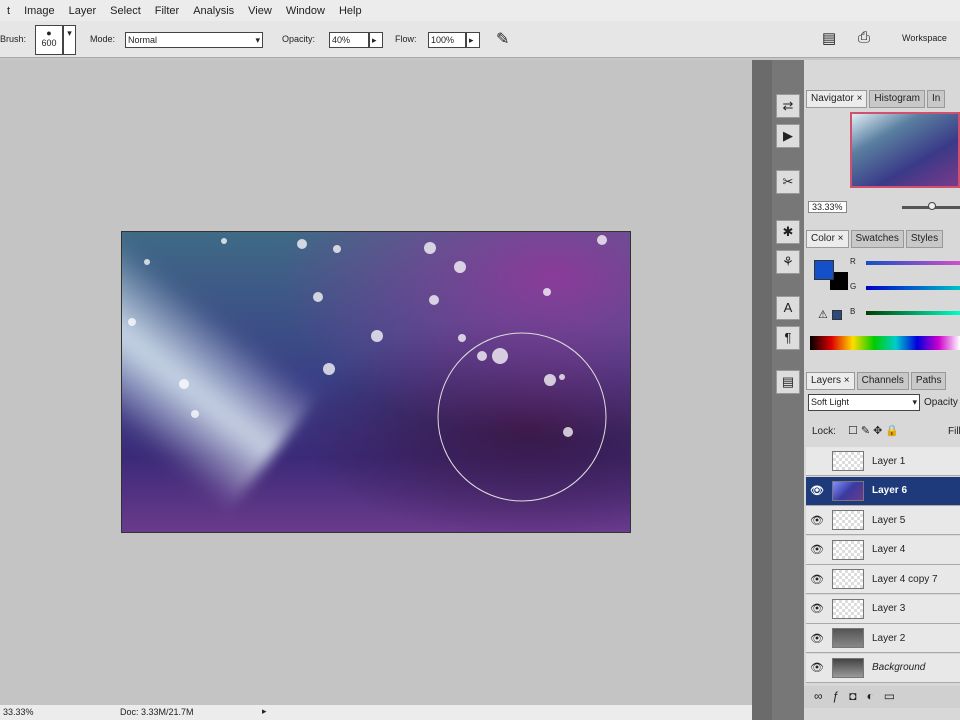 The width and height of the screenshot is (960, 720). What do you see at coordinates (788, 308) in the screenshot?
I see `character-icon: A` at bounding box center [788, 308].